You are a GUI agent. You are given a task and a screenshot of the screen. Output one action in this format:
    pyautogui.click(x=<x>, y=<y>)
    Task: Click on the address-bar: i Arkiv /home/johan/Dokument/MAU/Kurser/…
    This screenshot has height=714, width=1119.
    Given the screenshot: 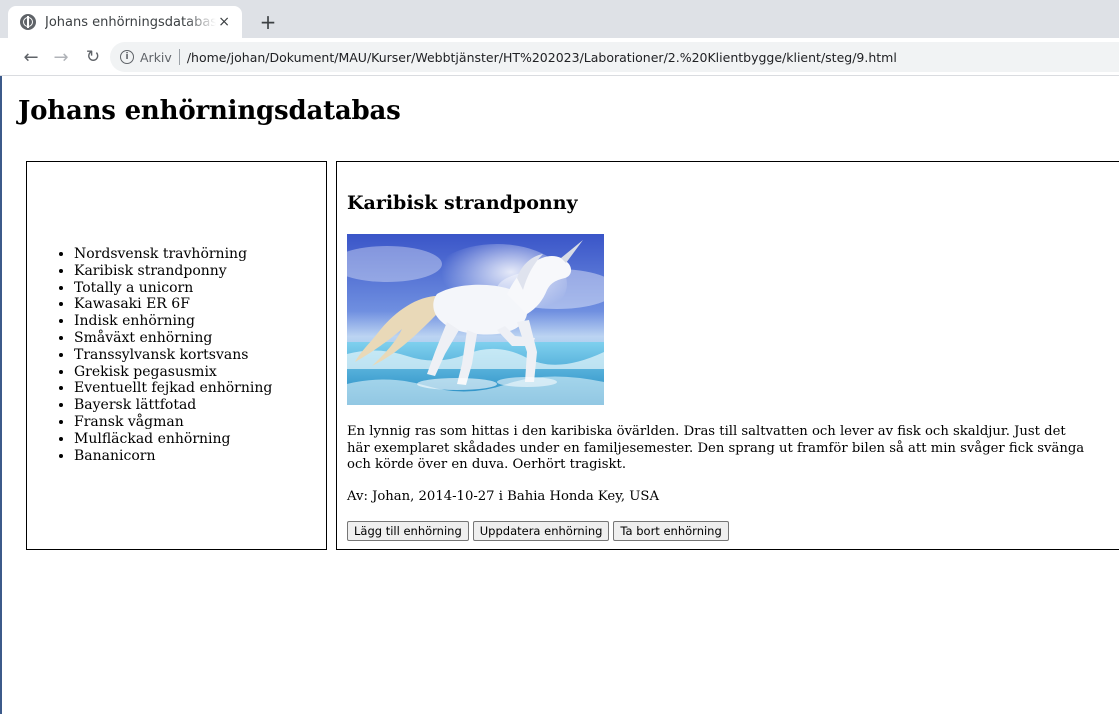 What is the action you would take?
    pyautogui.click(x=614, y=57)
    